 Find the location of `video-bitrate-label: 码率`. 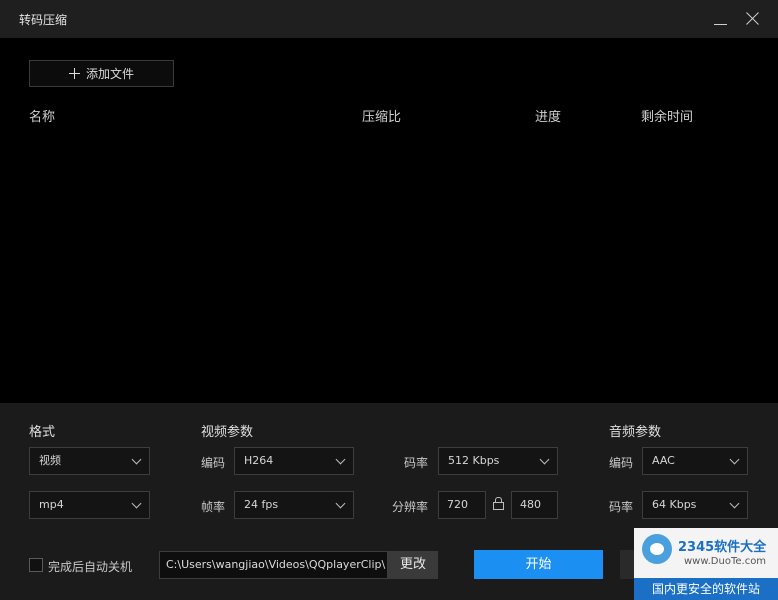

video-bitrate-label: 码率 is located at coordinates (416, 463).